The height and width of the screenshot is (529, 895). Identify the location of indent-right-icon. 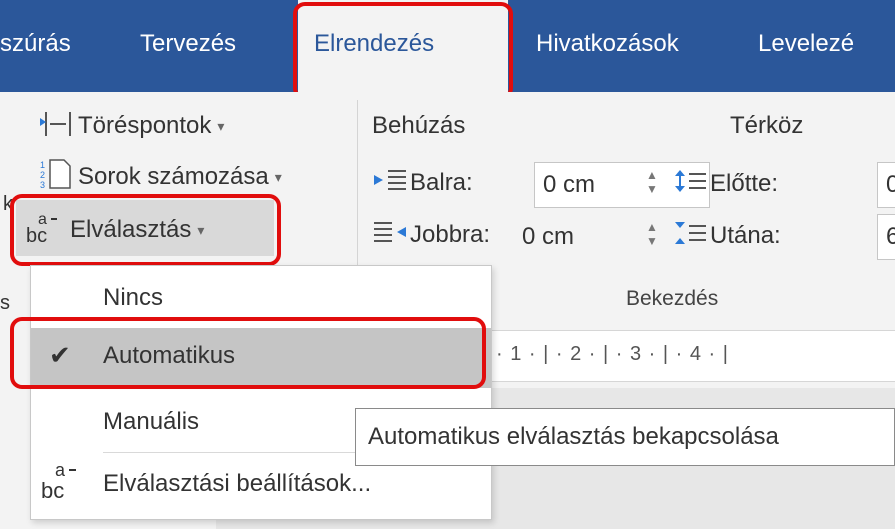
(390, 235).